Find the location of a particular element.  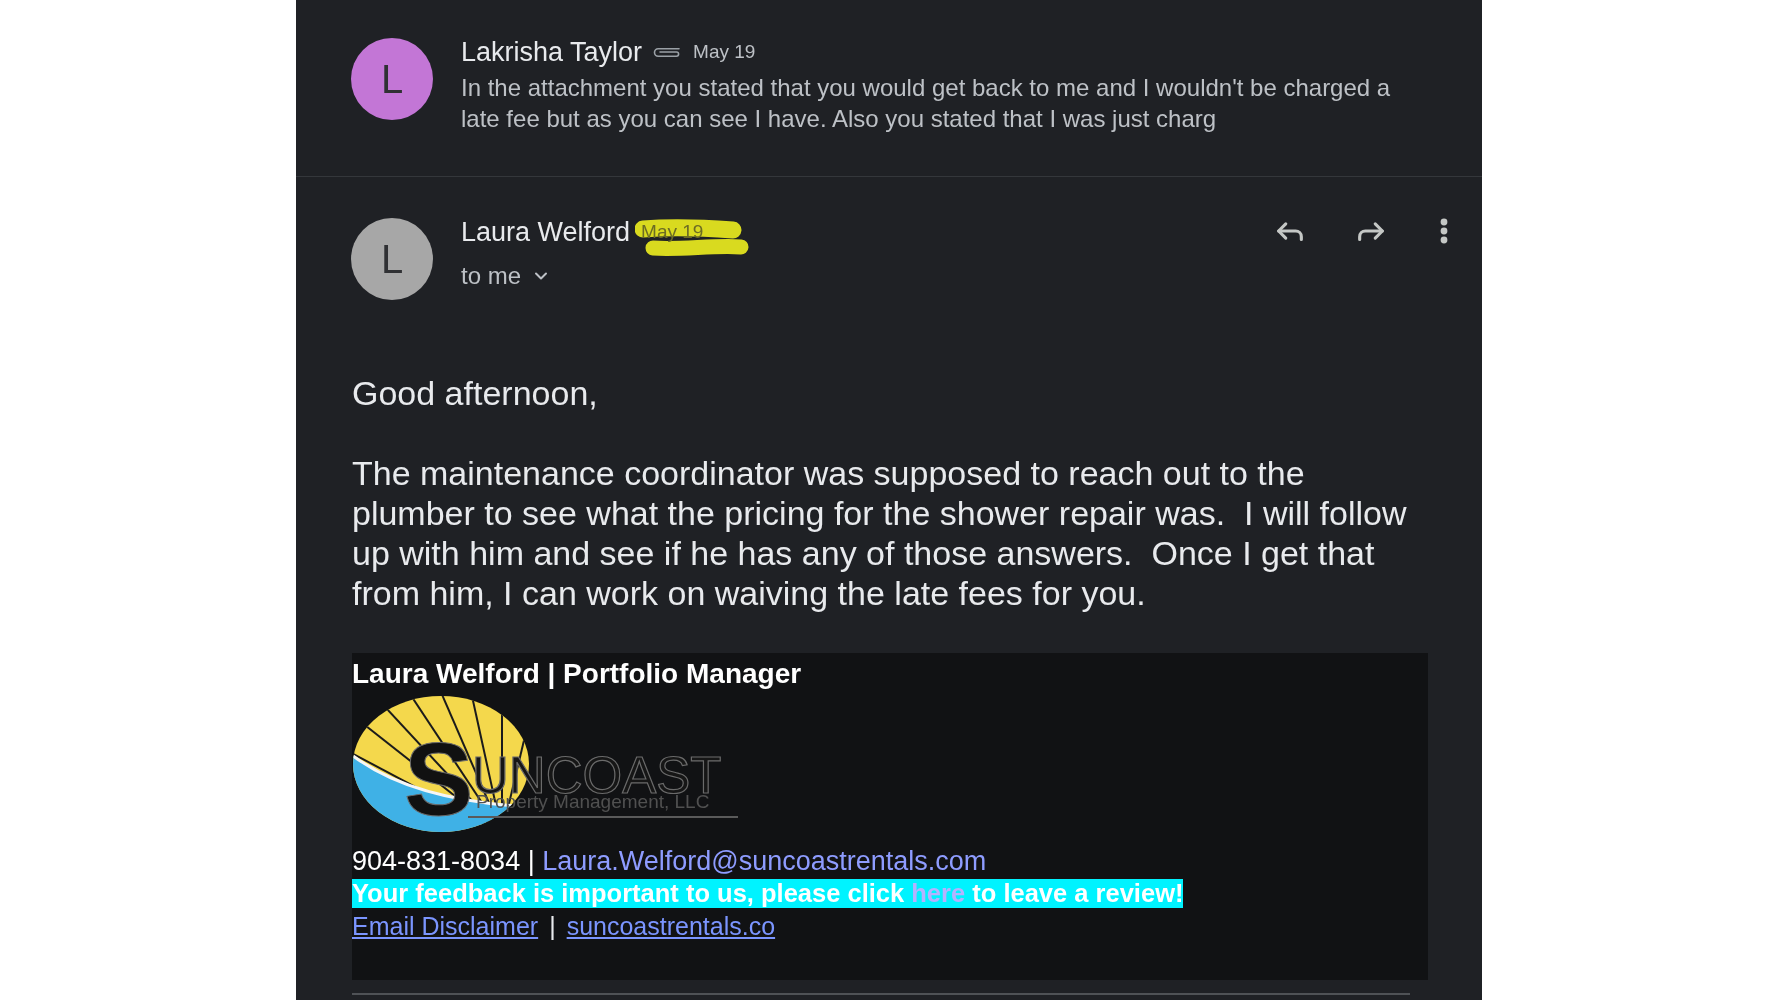

body-paragraph: The maintenance coordinator was supposed to reach out to the plumber to see what the pricing for the shower repair was. I will follow up with him and see if he has any of those answers. Once I get that from him, I can work on waiving the late fees for you. is located at coordinates (880, 533).